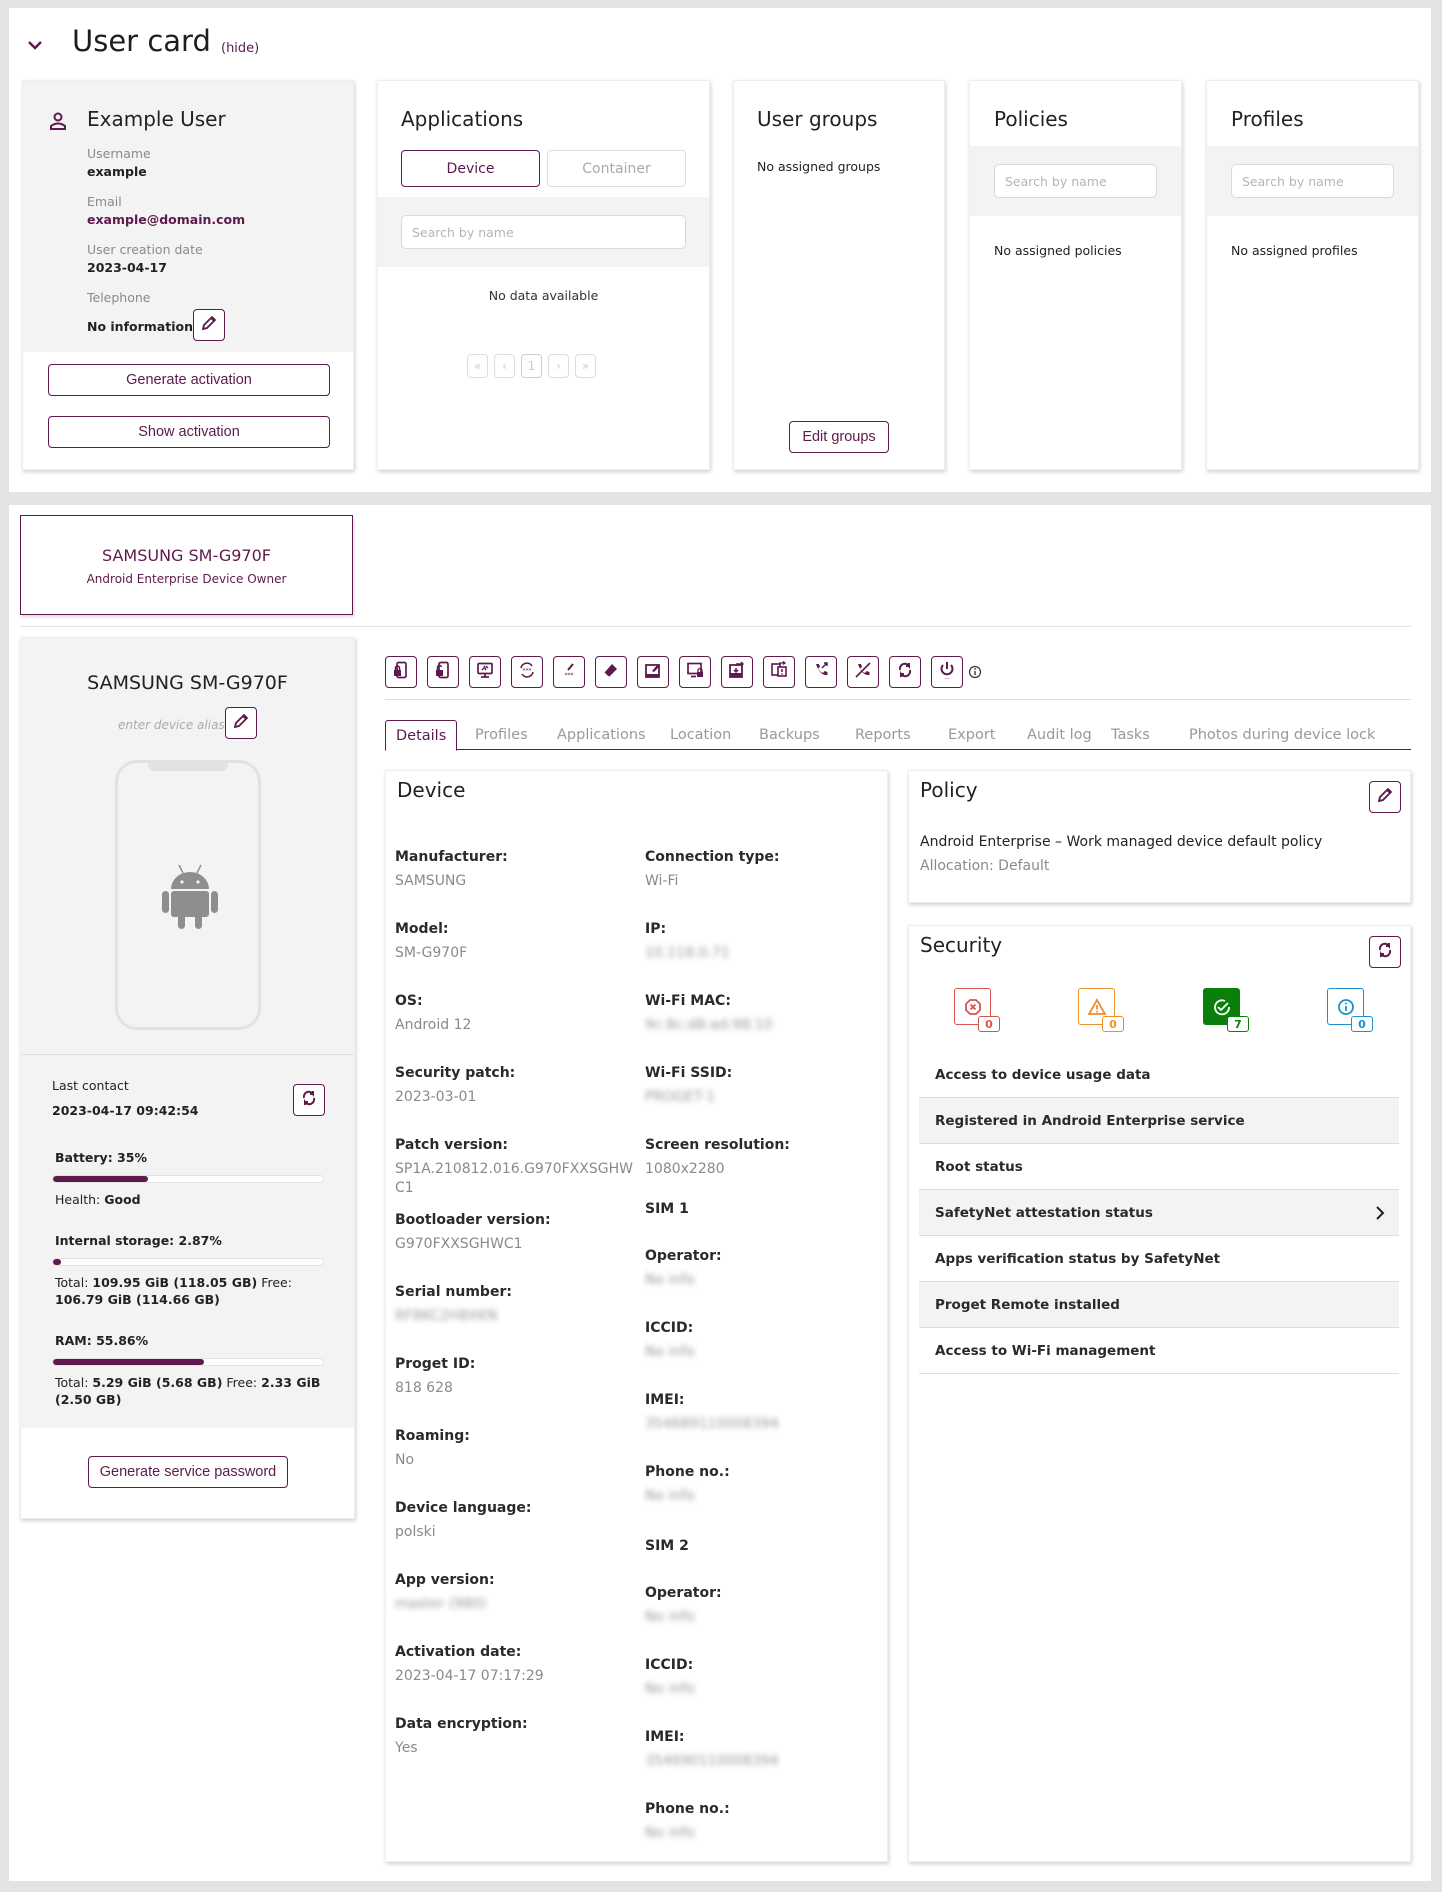 The image size is (1442, 1892). What do you see at coordinates (1267, 119) in the screenshot?
I see `profiles-title: Profiles` at bounding box center [1267, 119].